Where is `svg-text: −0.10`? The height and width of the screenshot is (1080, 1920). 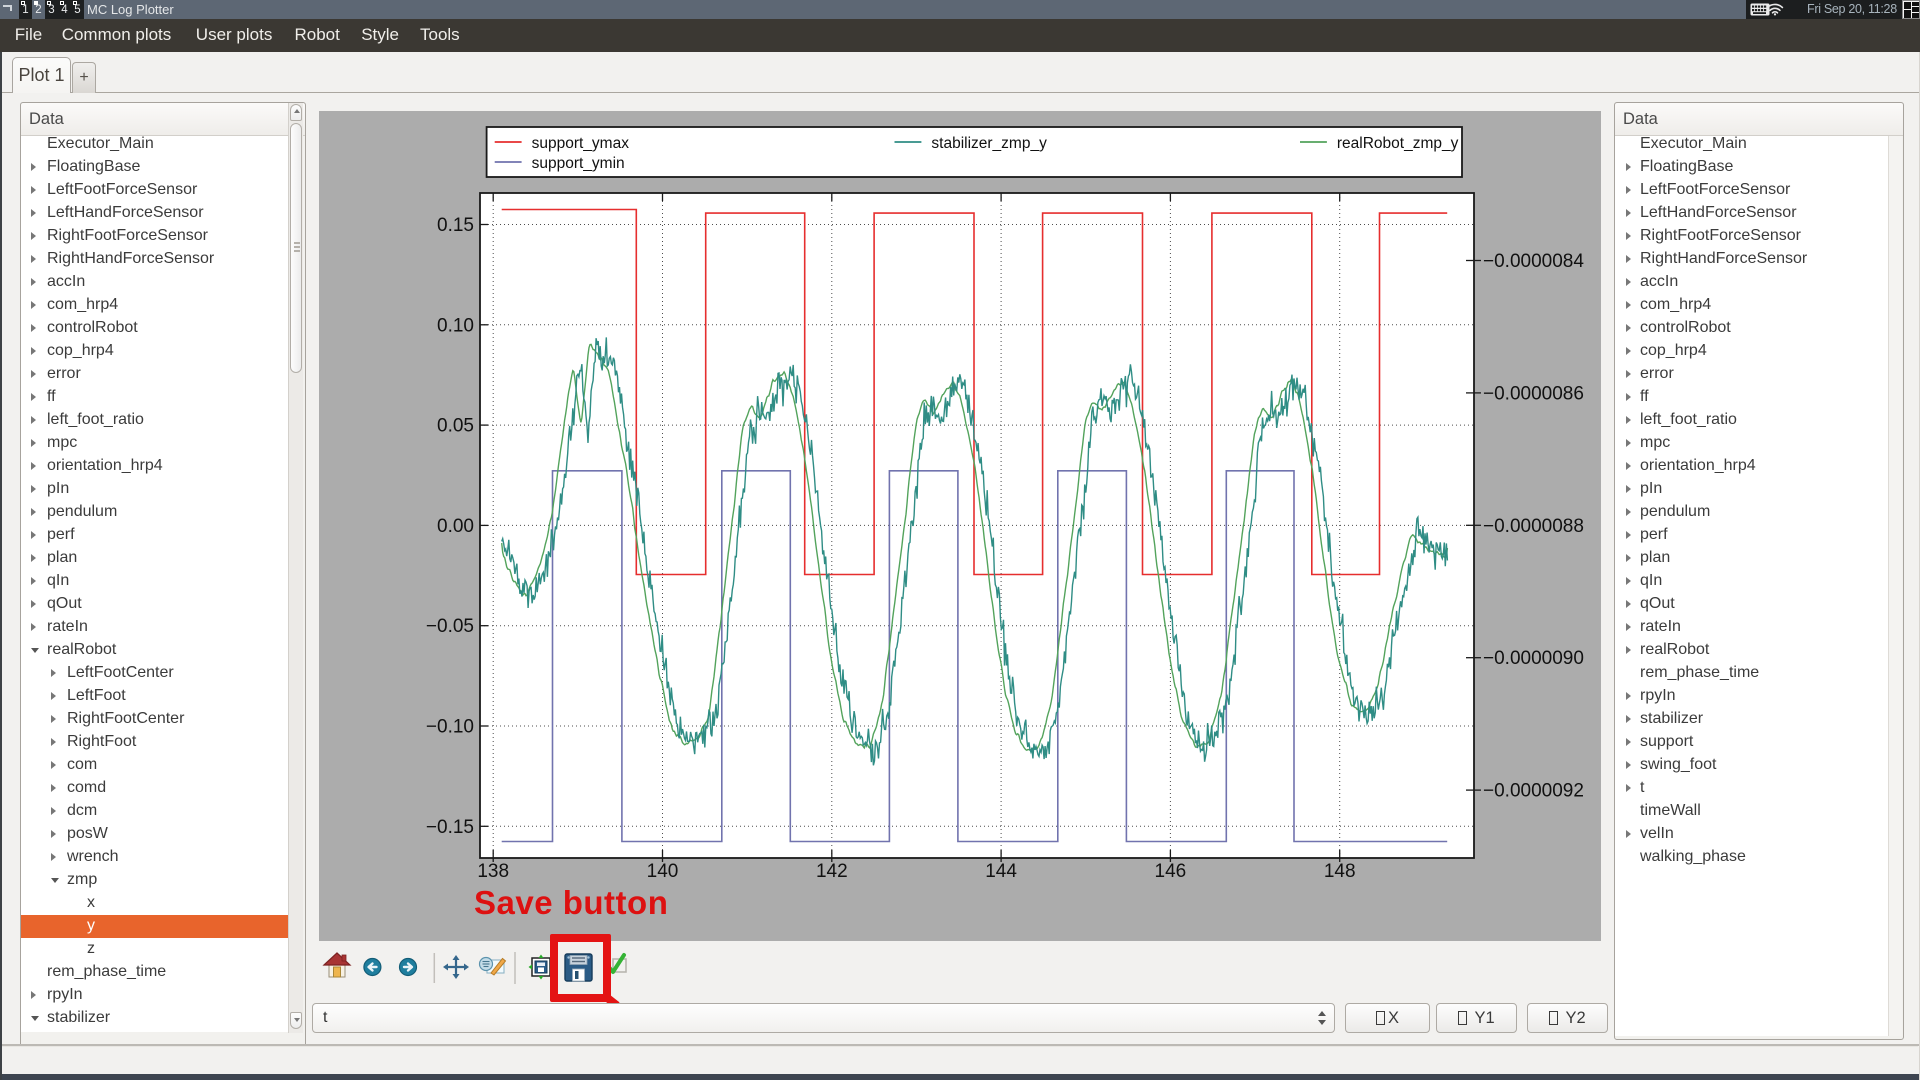 svg-text: −0.10 is located at coordinates (450, 727).